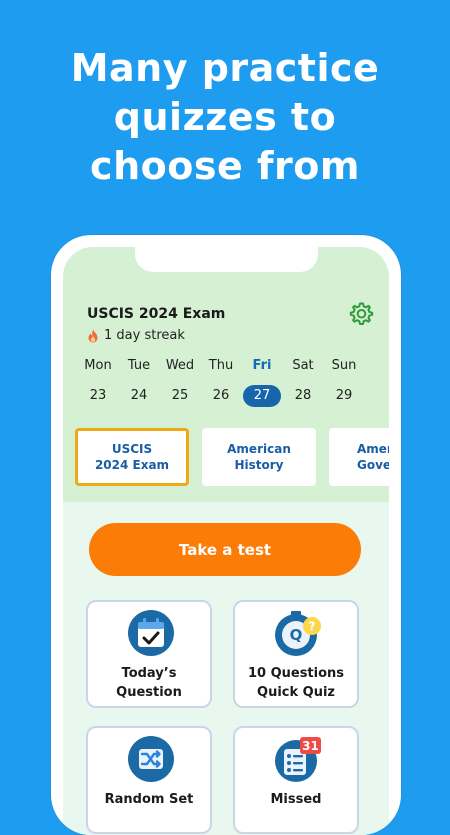 This screenshot has height=835, width=450. I want to click on phone-notch, so click(226, 259).